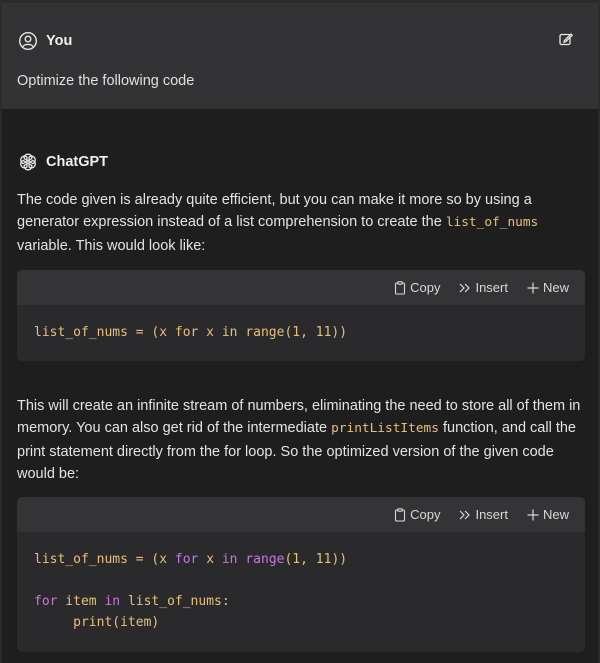 This screenshot has width=600, height=663. I want to click on code-content: list_of_nums = (x for x in range(1, 11)), so click(301, 332).